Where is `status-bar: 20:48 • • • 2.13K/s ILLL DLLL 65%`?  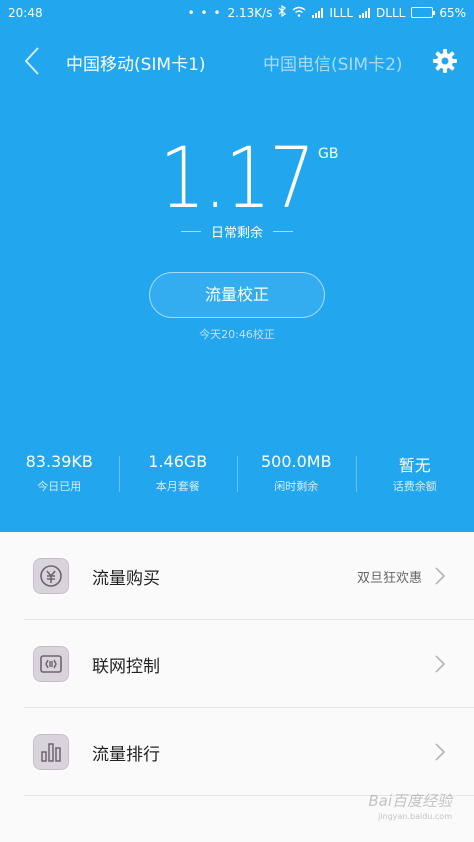
status-bar: 20:48 • • • 2.13K/s ILLL DLLL 65% is located at coordinates (237, 14).